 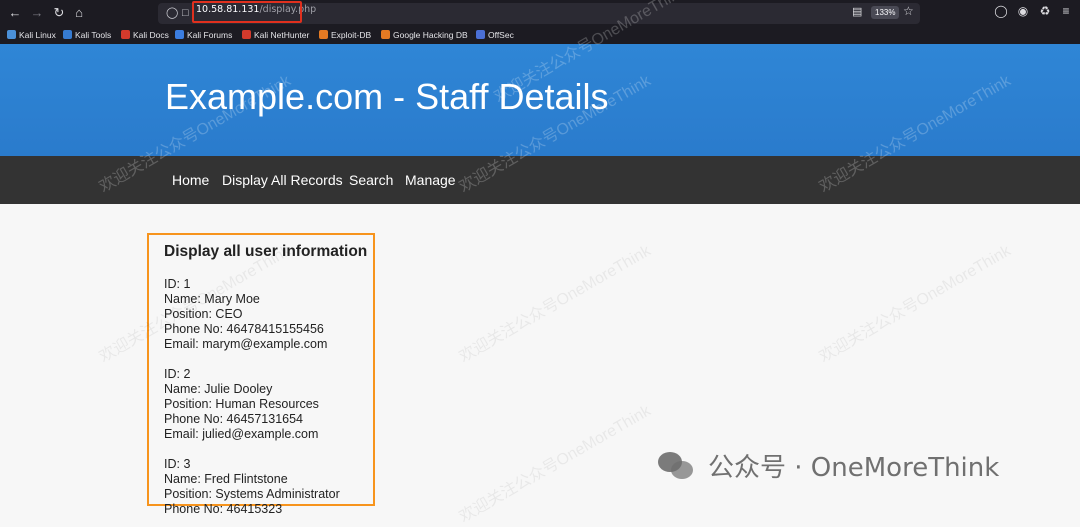 I want to click on zoom-level-badge: 133%, so click(x=885, y=12).